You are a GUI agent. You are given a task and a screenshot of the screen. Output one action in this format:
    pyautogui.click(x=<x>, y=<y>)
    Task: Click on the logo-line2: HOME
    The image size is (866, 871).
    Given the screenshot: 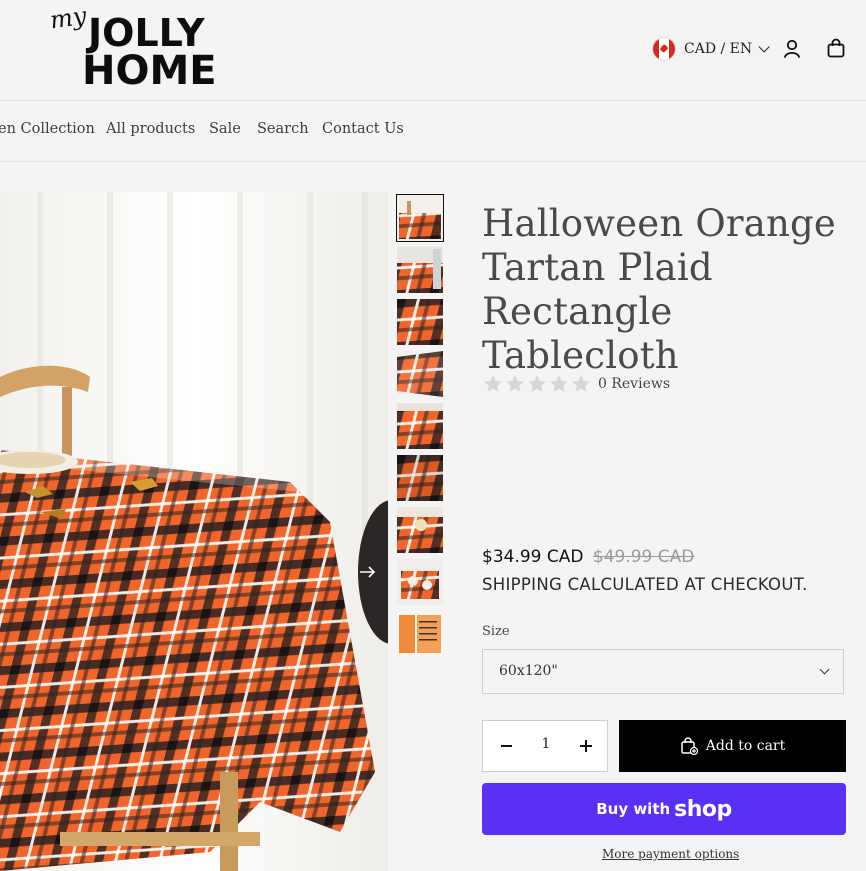 What is the action you would take?
    pyautogui.click(x=149, y=71)
    